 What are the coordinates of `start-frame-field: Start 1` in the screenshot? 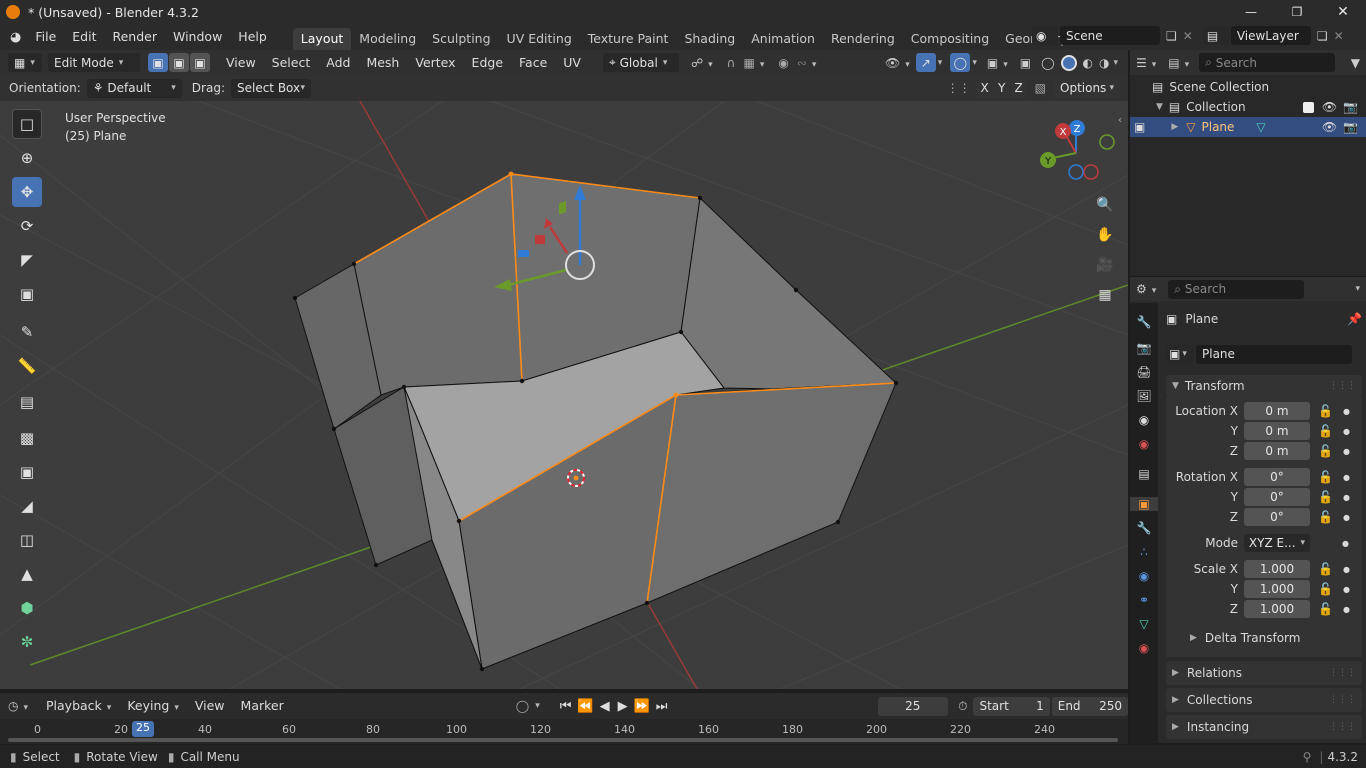 It's located at (1011, 706).